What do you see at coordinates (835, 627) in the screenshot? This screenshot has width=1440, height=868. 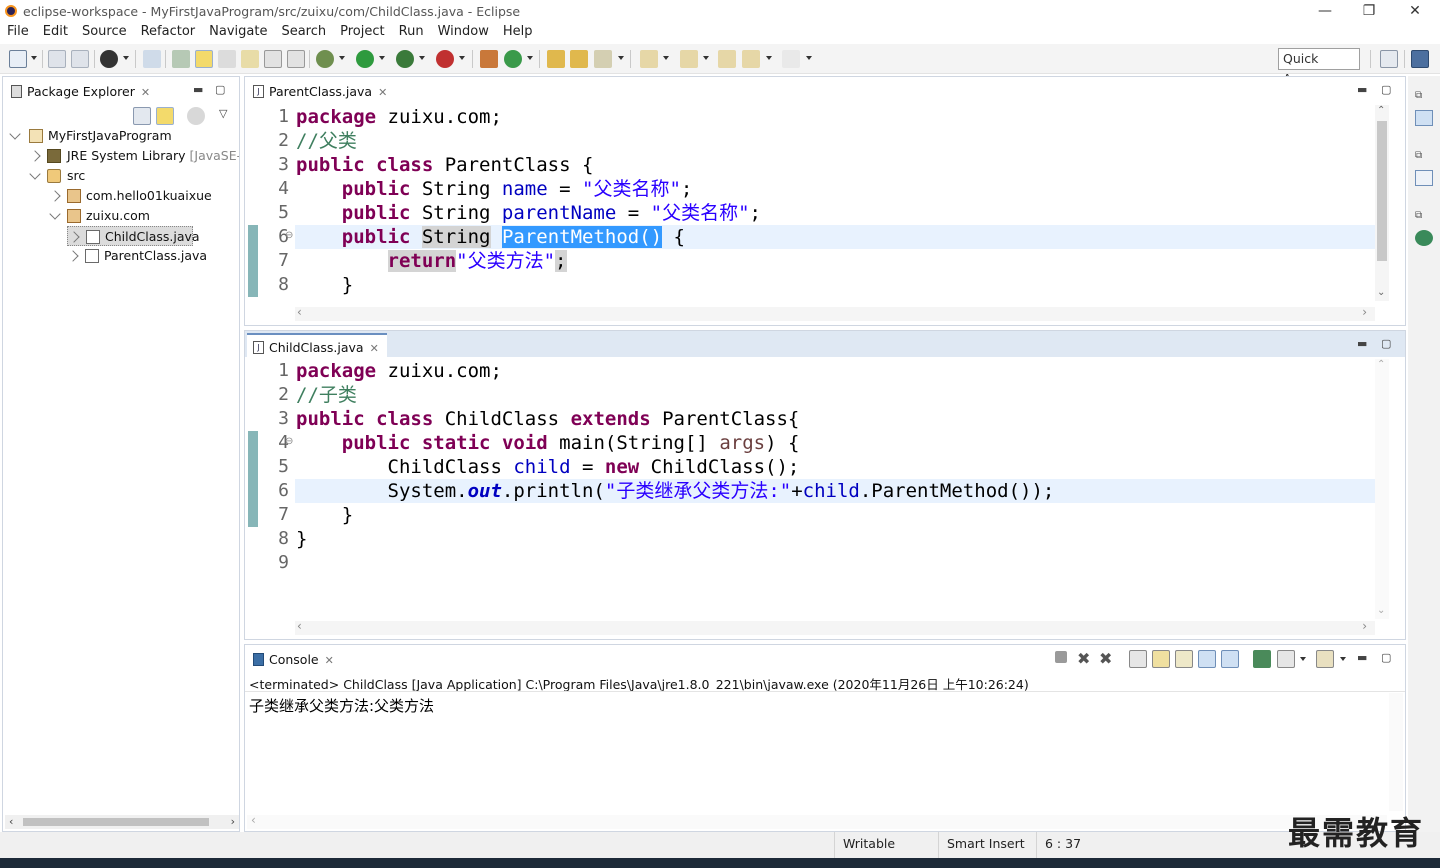 I see `editor2-horizontal-scrollbar: ‹ ›` at bounding box center [835, 627].